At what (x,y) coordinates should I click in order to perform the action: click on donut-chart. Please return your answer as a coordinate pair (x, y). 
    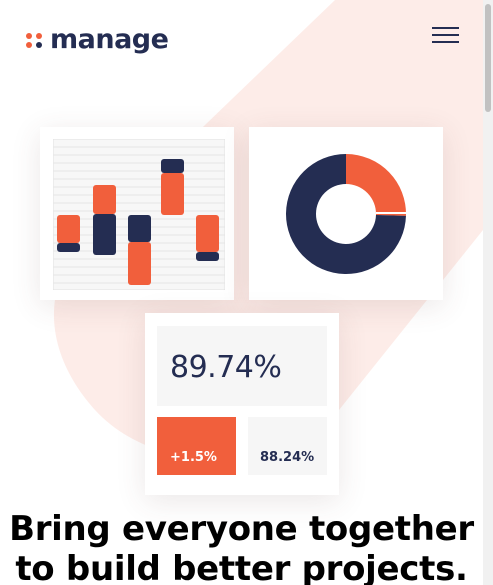
    Looking at the image, I should click on (346, 214).